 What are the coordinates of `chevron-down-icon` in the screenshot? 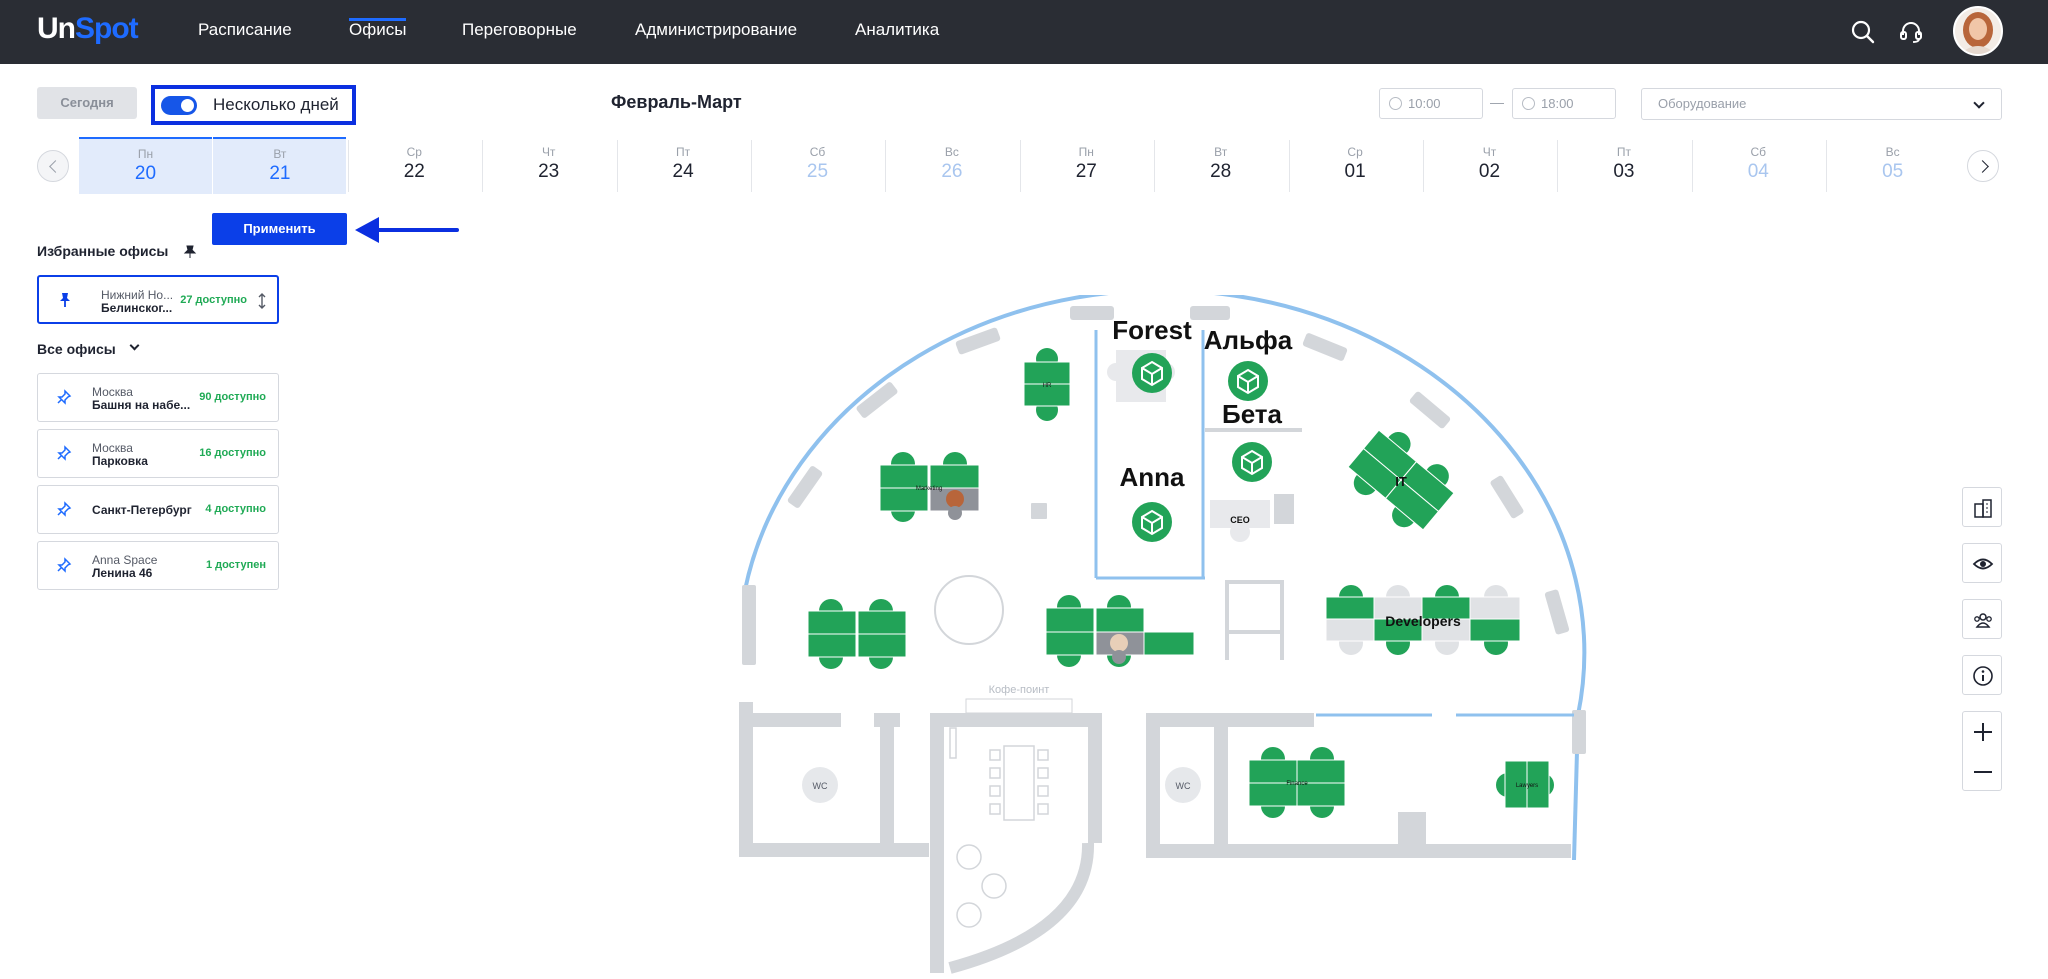 It's located at (134, 345).